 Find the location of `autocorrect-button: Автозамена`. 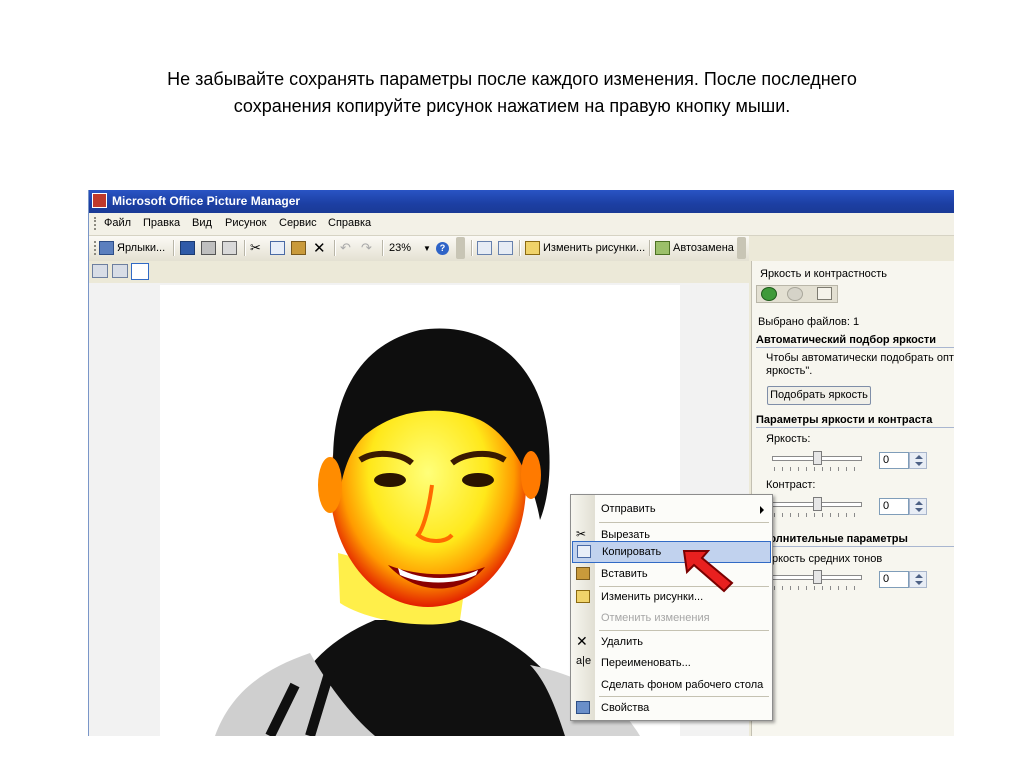

autocorrect-button: Автозамена is located at coordinates (694, 248).